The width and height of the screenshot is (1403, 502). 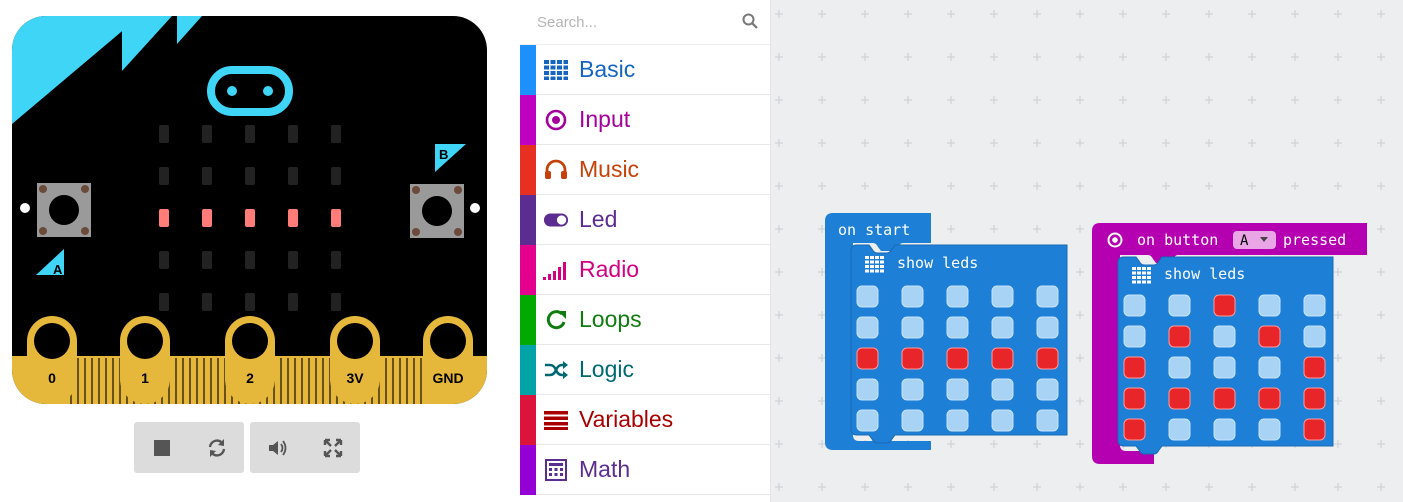 I want to click on pin-1: 1, so click(x=145, y=360).